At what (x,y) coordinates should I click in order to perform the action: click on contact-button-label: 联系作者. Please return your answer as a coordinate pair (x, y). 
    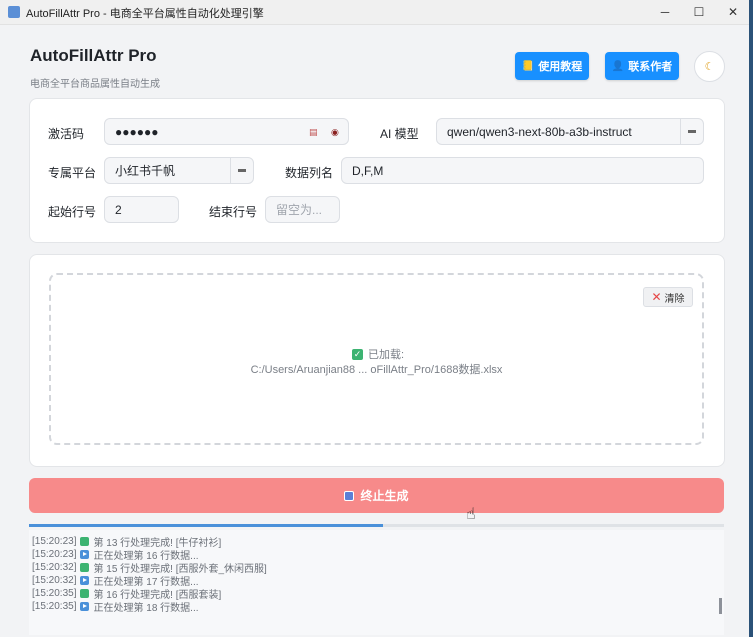
    Looking at the image, I should click on (650, 67).